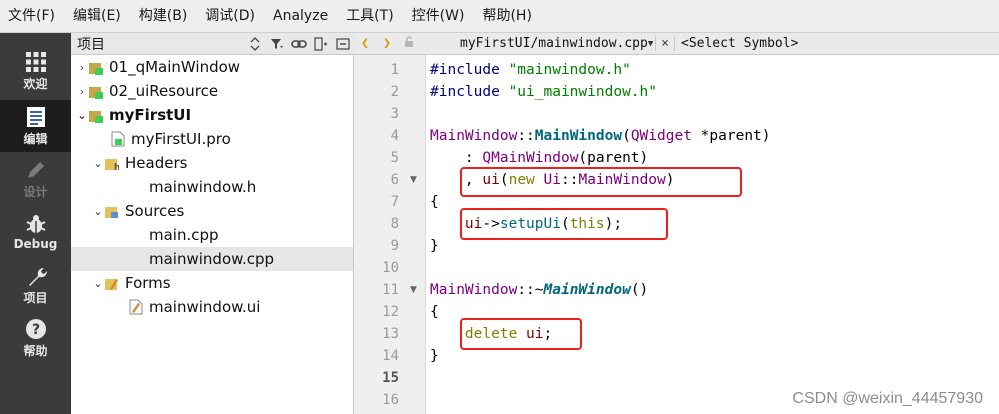  Describe the element at coordinates (521, 334) in the screenshot. I see `annotation-box-delete-ui` at that location.